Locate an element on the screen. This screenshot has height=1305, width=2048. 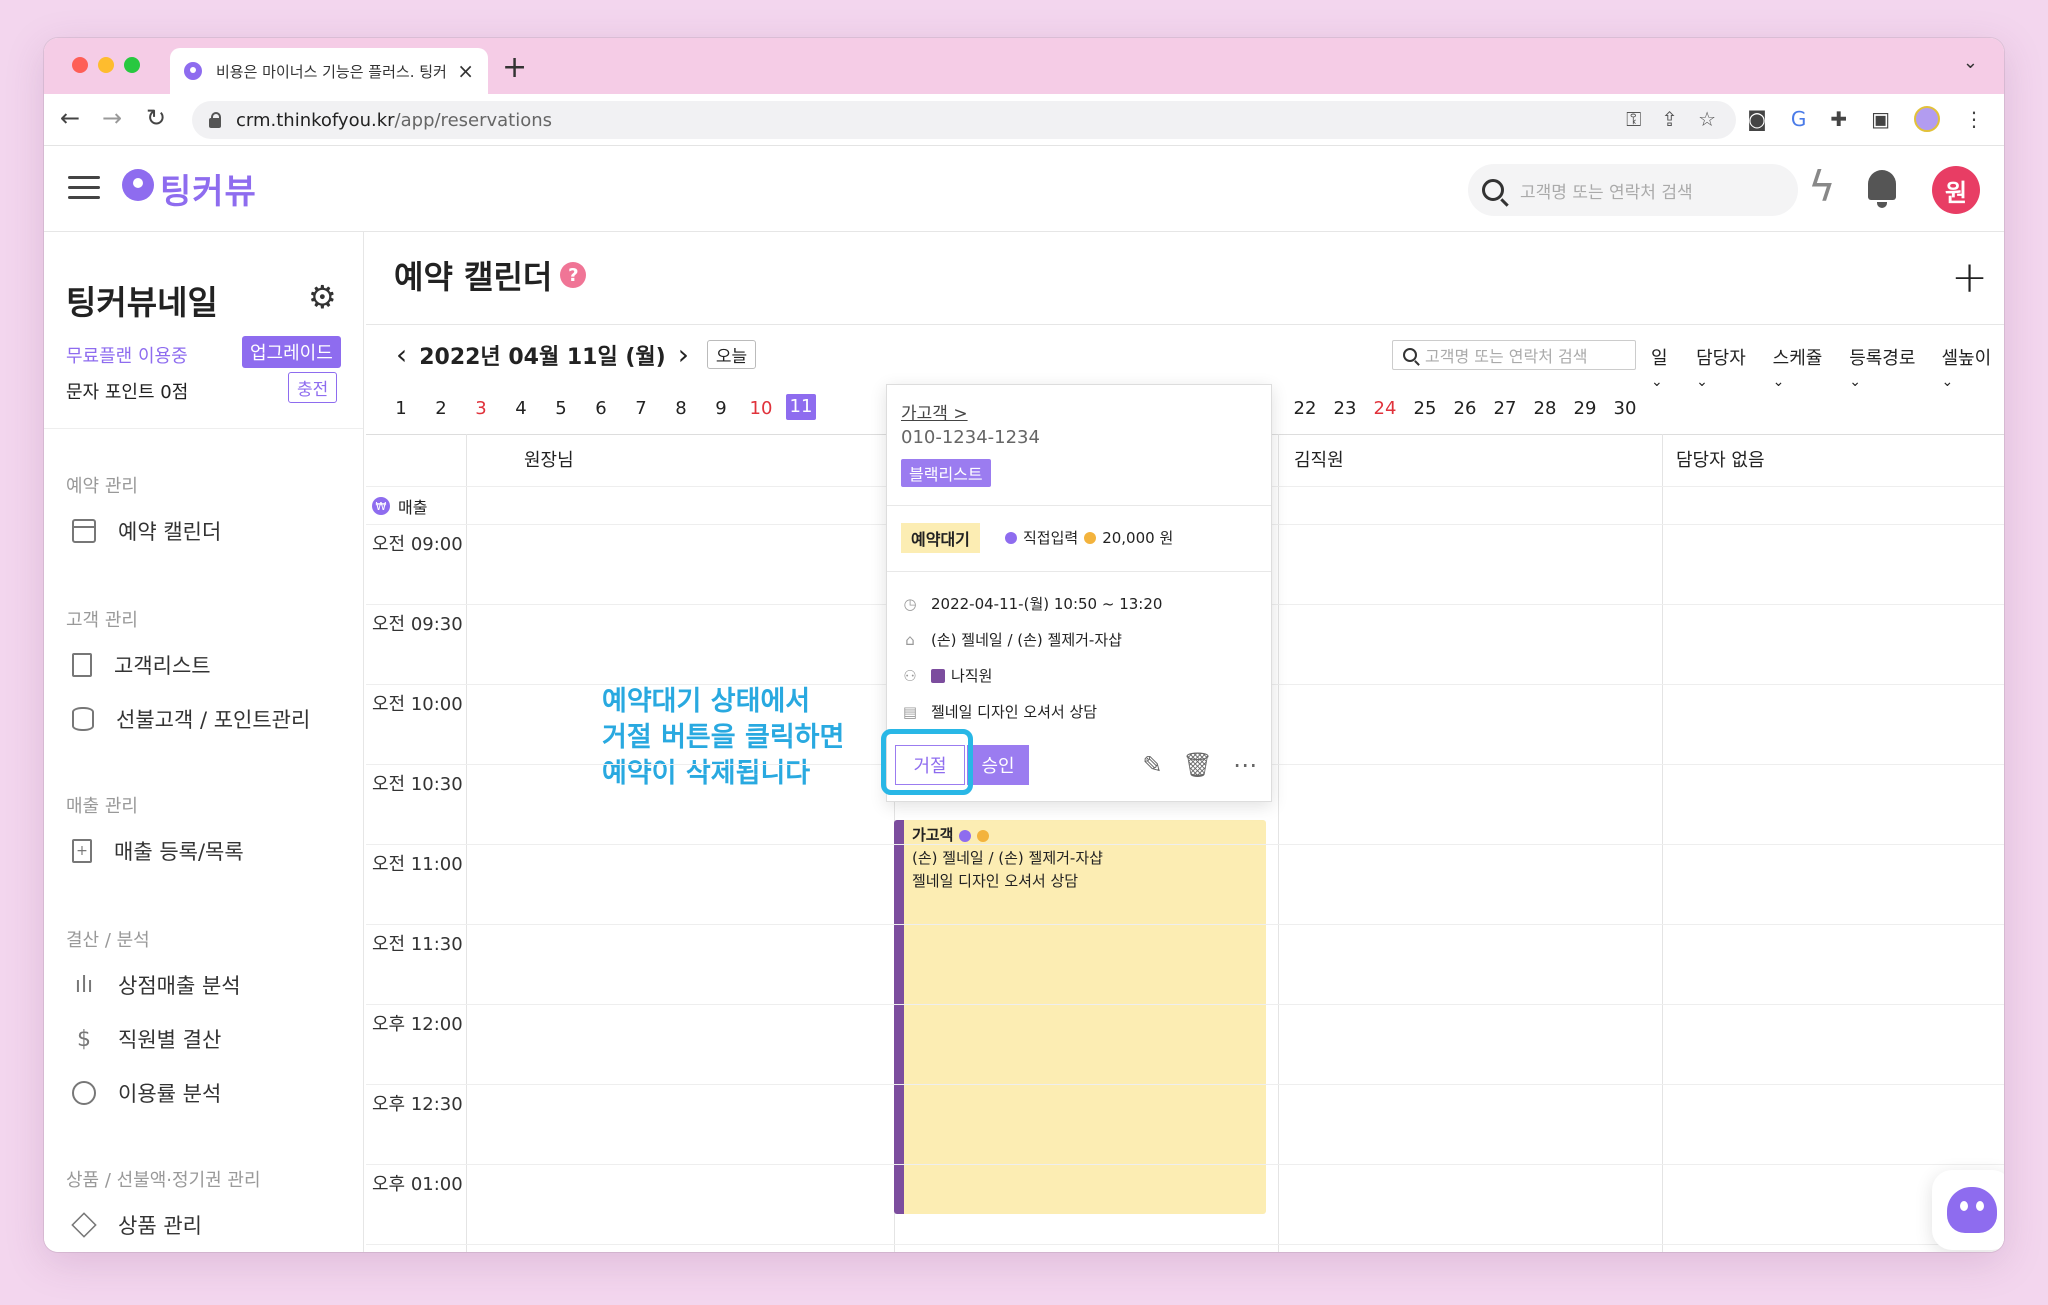
sidebar-item-usage-analysis: 이용률 분석 is located at coordinates (146, 1093).